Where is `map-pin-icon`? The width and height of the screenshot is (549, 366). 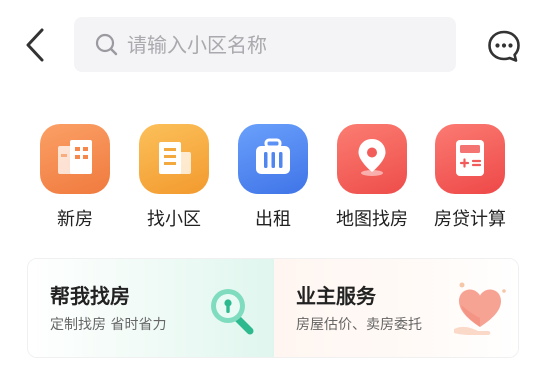 map-pin-icon is located at coordinates (372, 159).